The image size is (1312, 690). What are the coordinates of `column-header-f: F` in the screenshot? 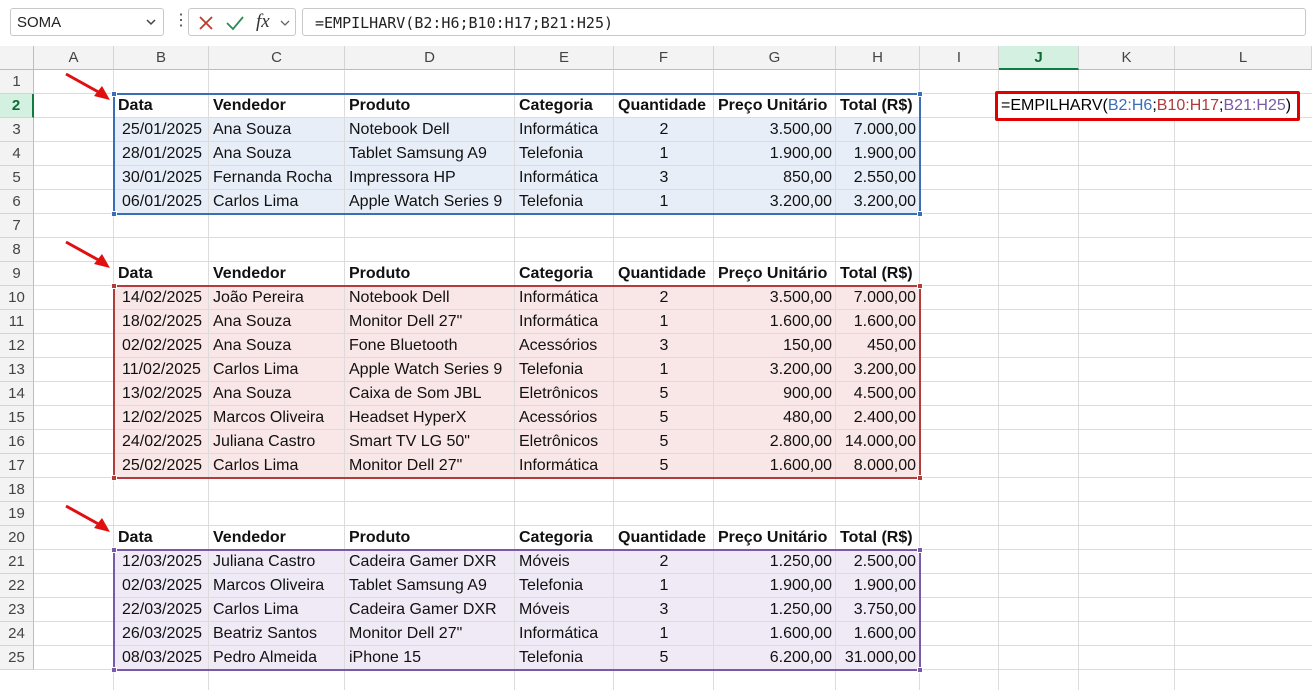 It's located at (664, 58).